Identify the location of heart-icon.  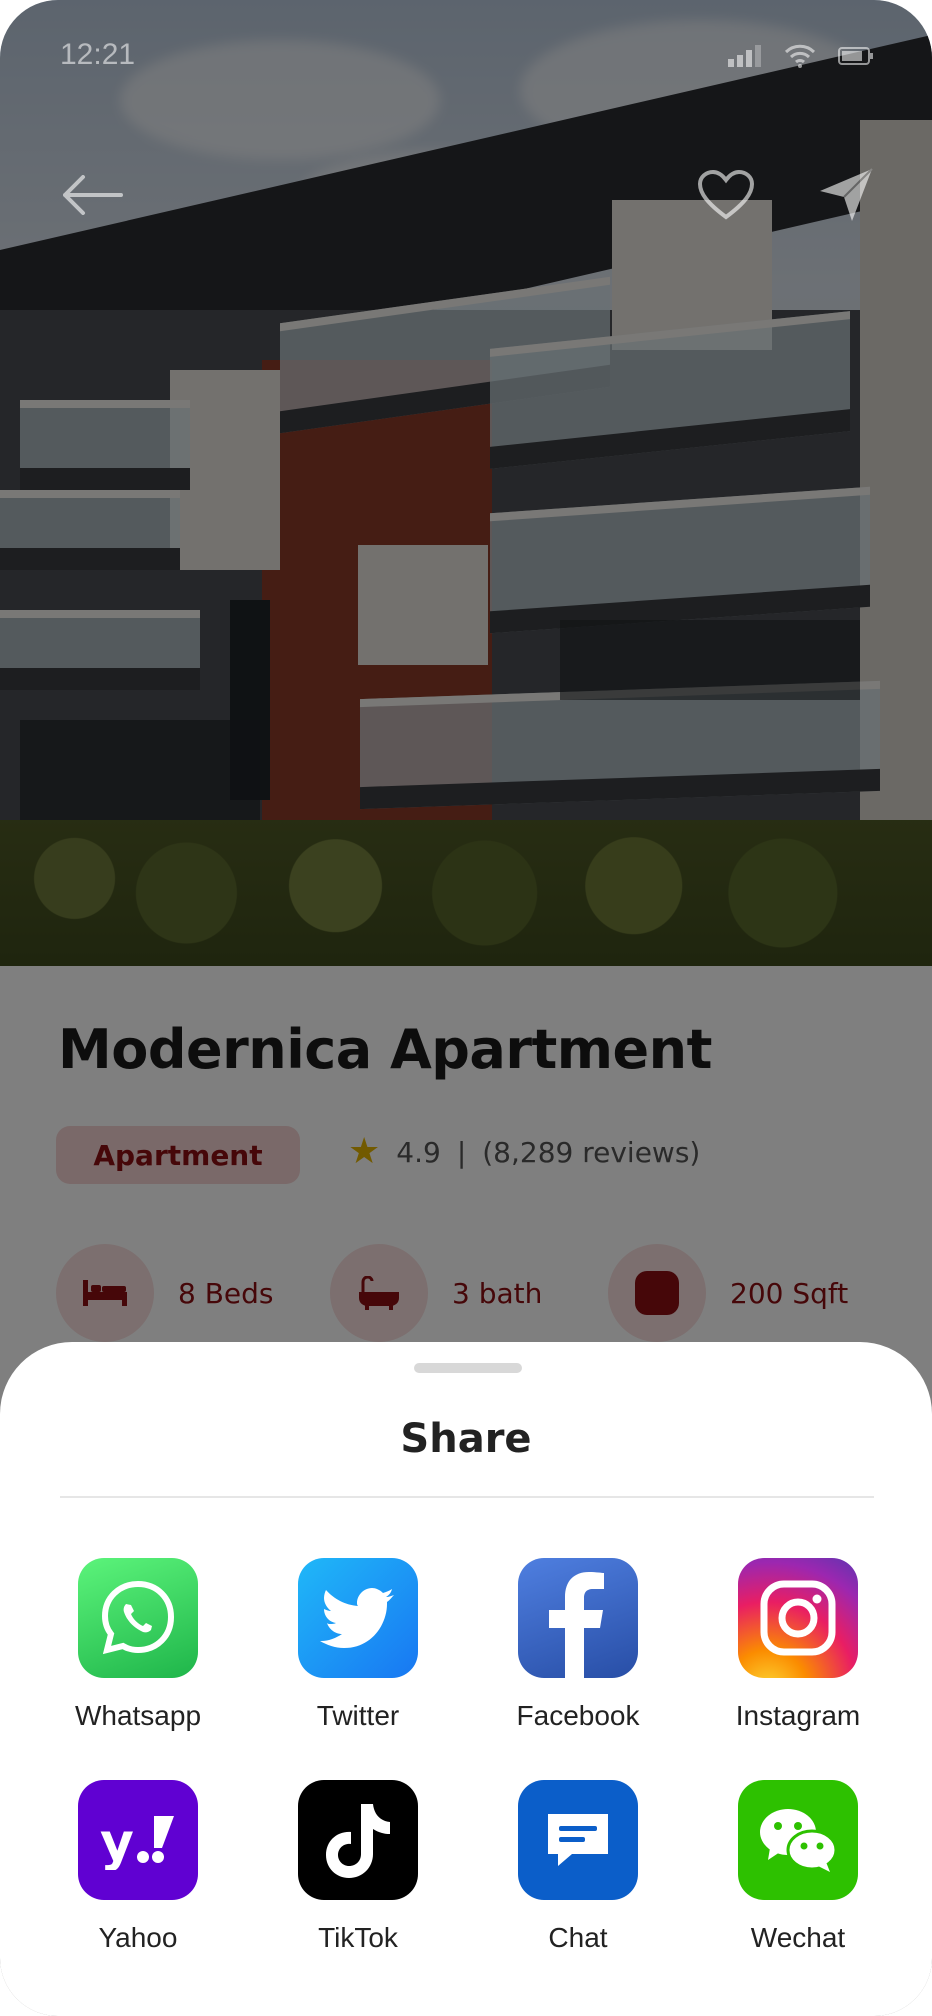
(726, 194).